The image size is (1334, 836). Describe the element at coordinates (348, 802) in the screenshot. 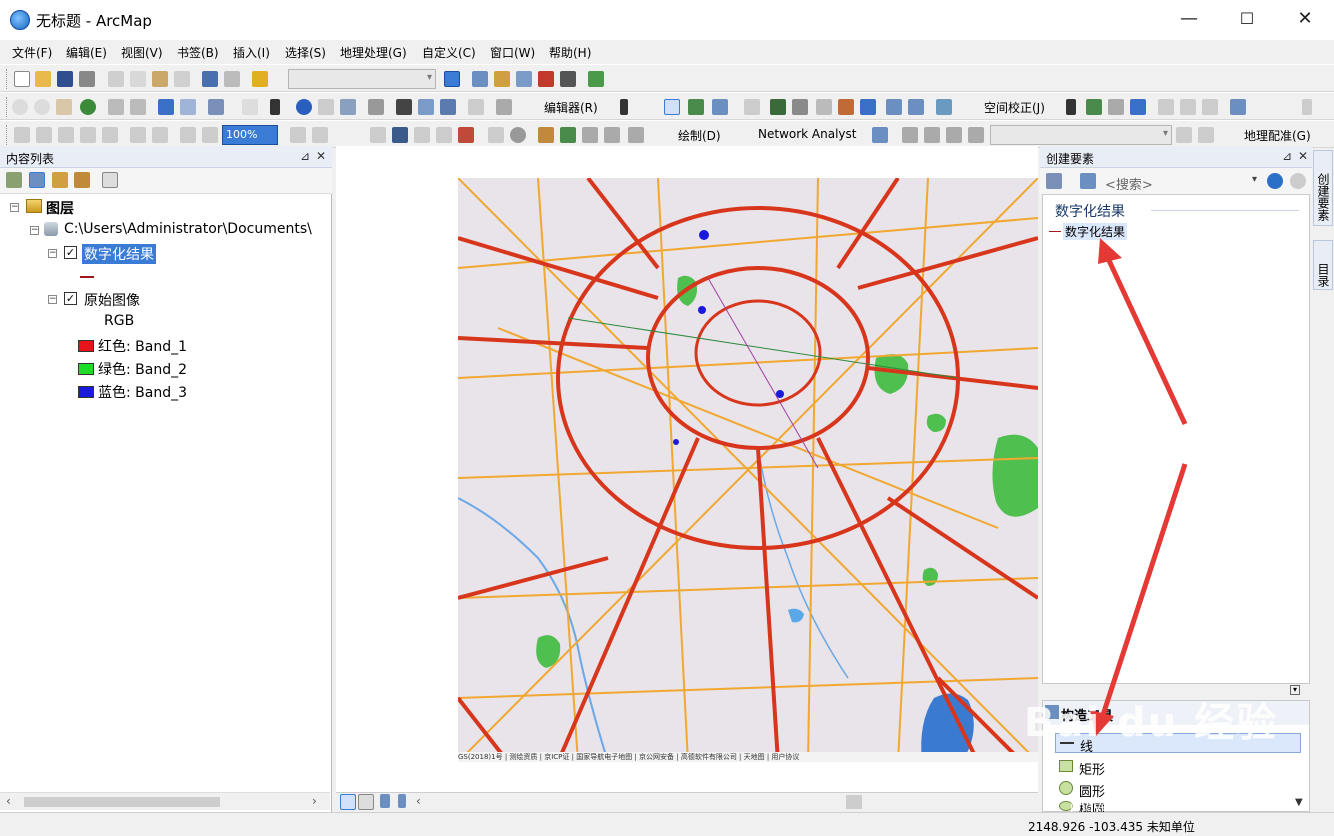

I see `data-view-icon` at that location.